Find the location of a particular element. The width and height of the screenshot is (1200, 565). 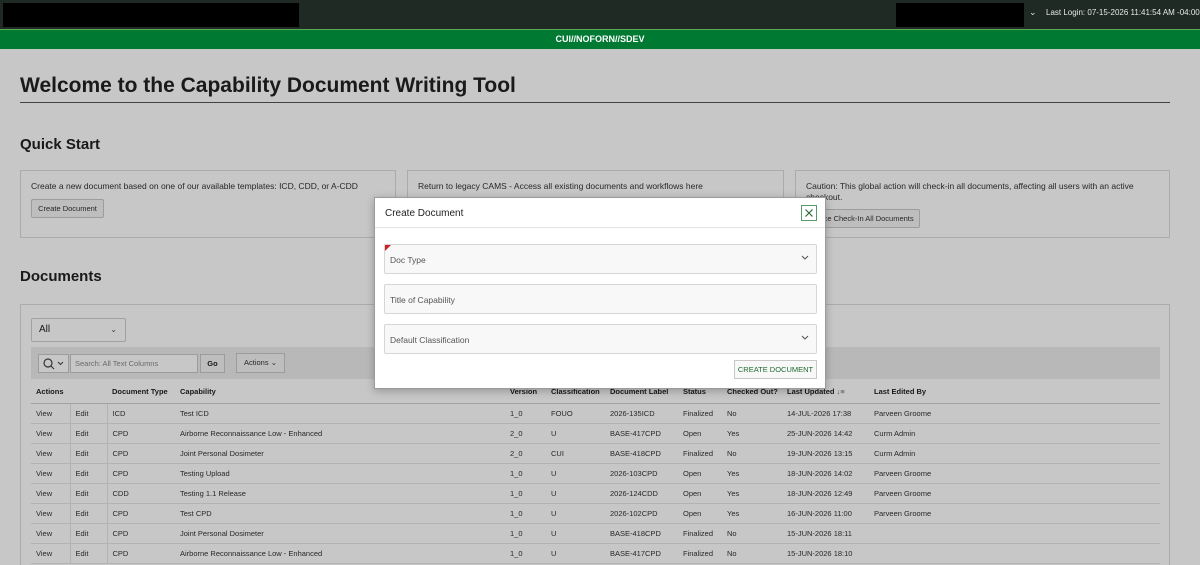

create-document-submit-button: CREATE DOCUMENT is located at coordinates (775, 369).